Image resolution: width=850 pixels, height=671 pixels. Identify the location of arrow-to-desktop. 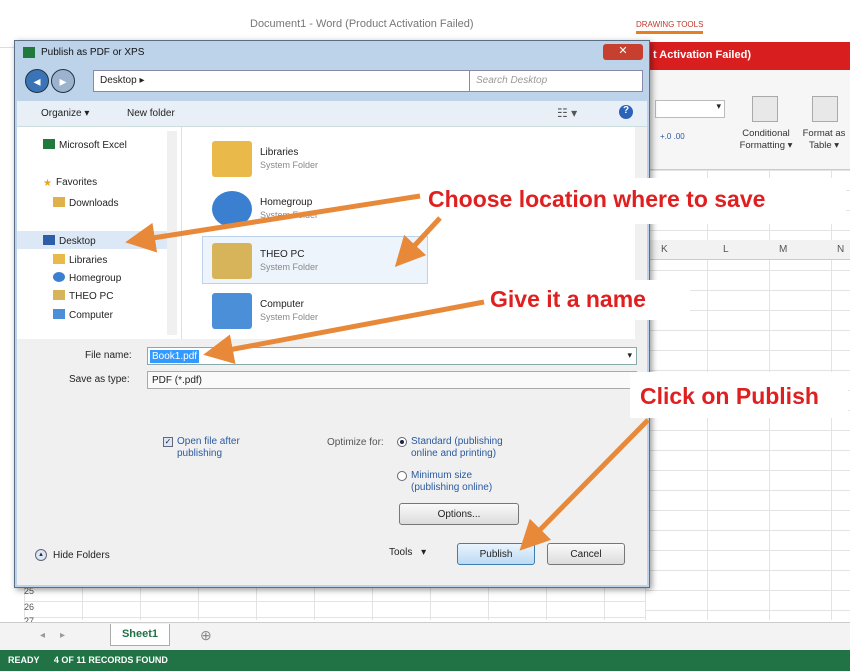
(273, 223).